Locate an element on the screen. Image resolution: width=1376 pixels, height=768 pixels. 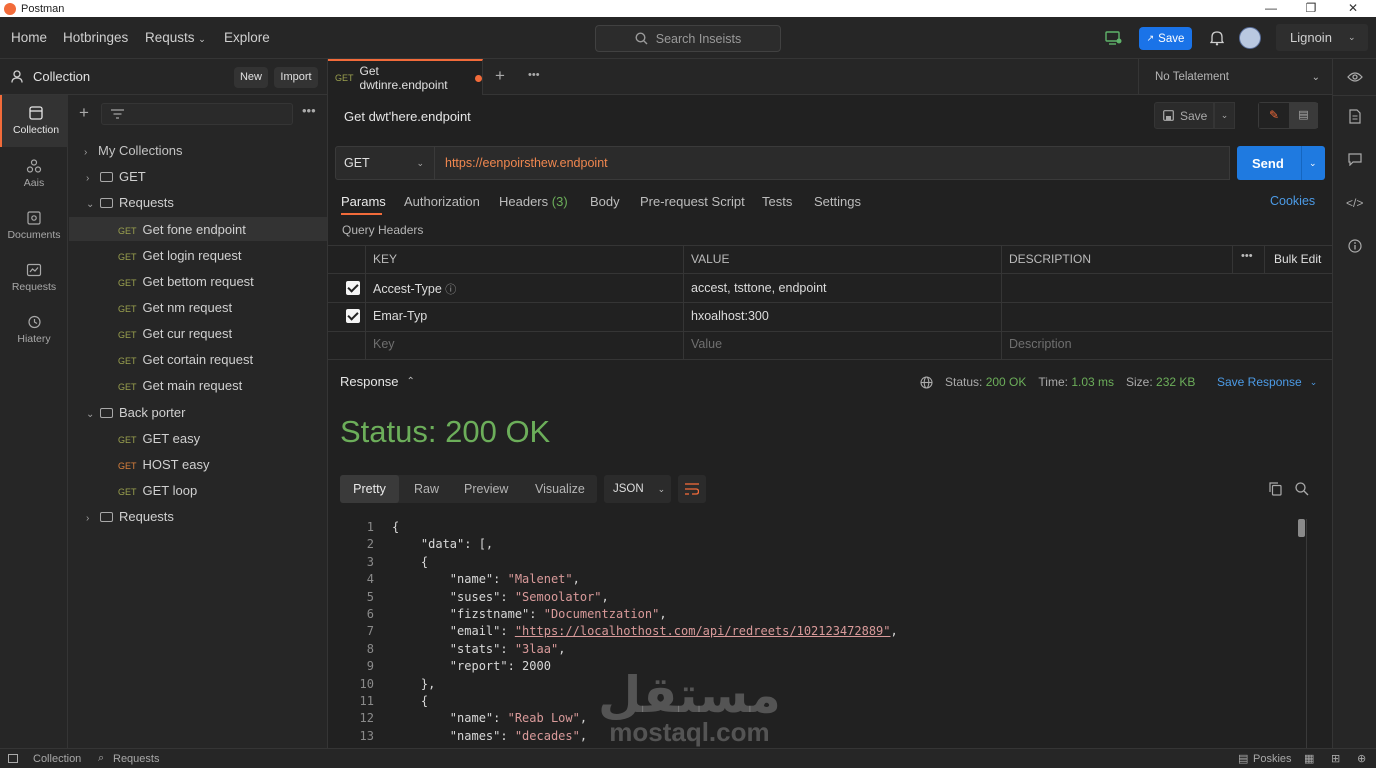
title-bar: Postman — ❐ ✕ is located at coordinates (688, 8).